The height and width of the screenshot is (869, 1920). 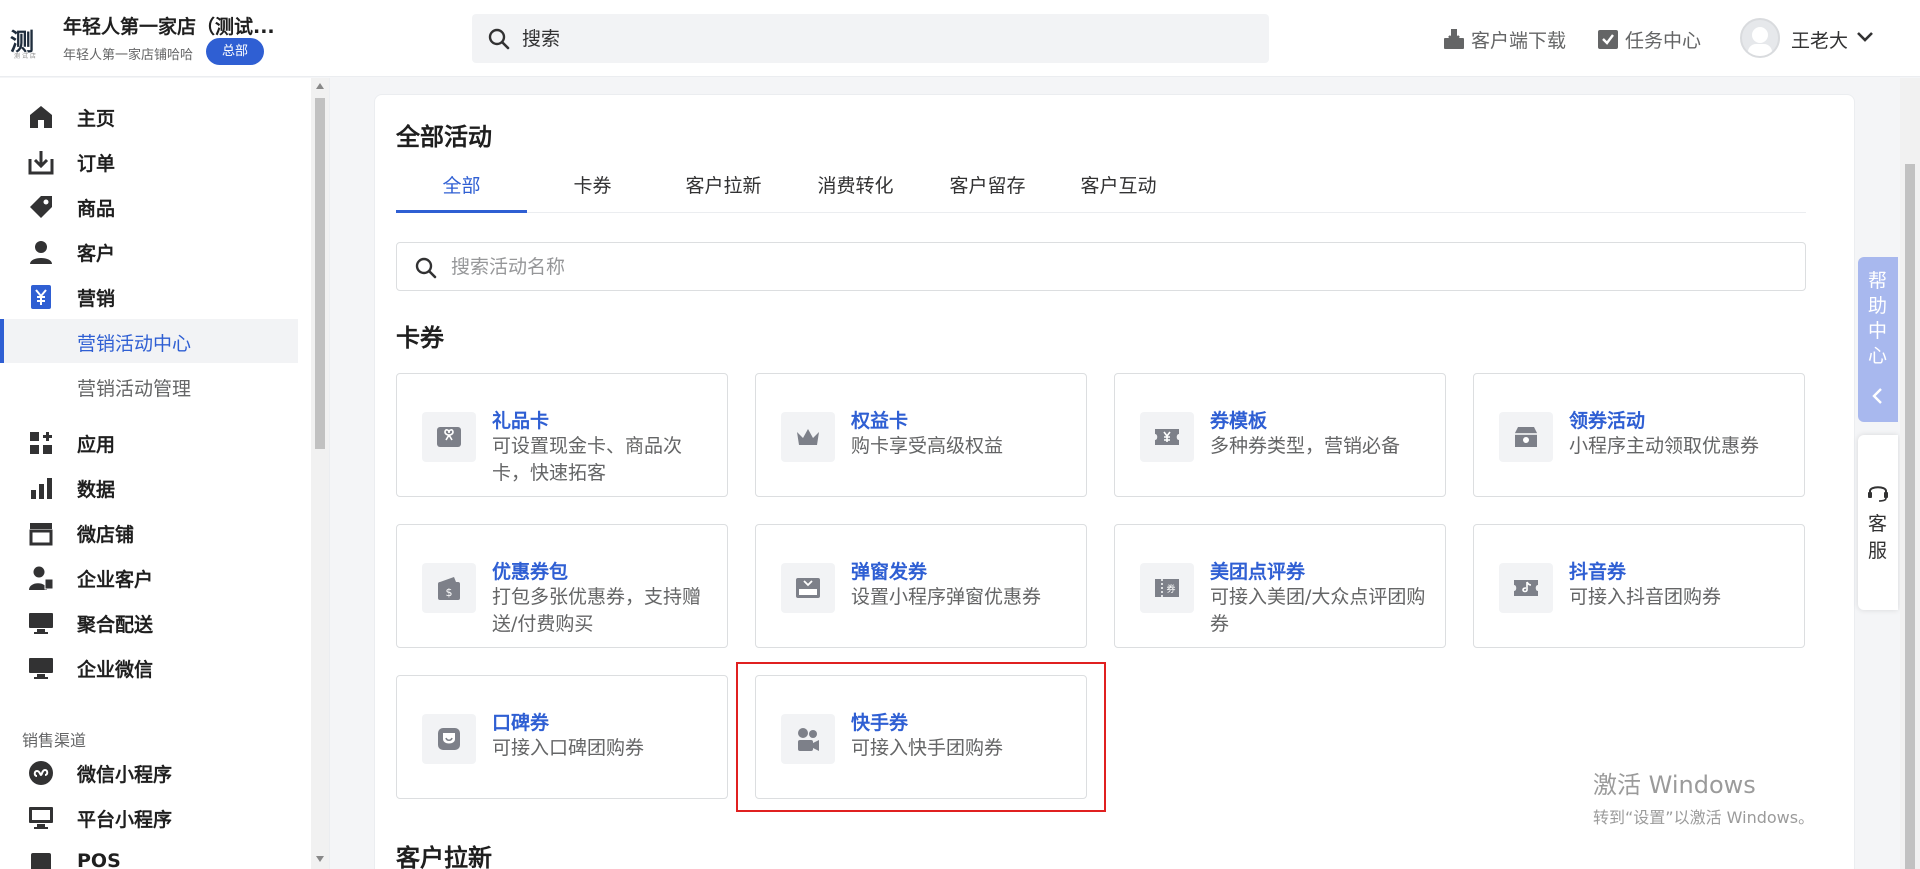 I want to click on card-description: 可接入美团/大众点评团购券, so click(x=1318, y=610).